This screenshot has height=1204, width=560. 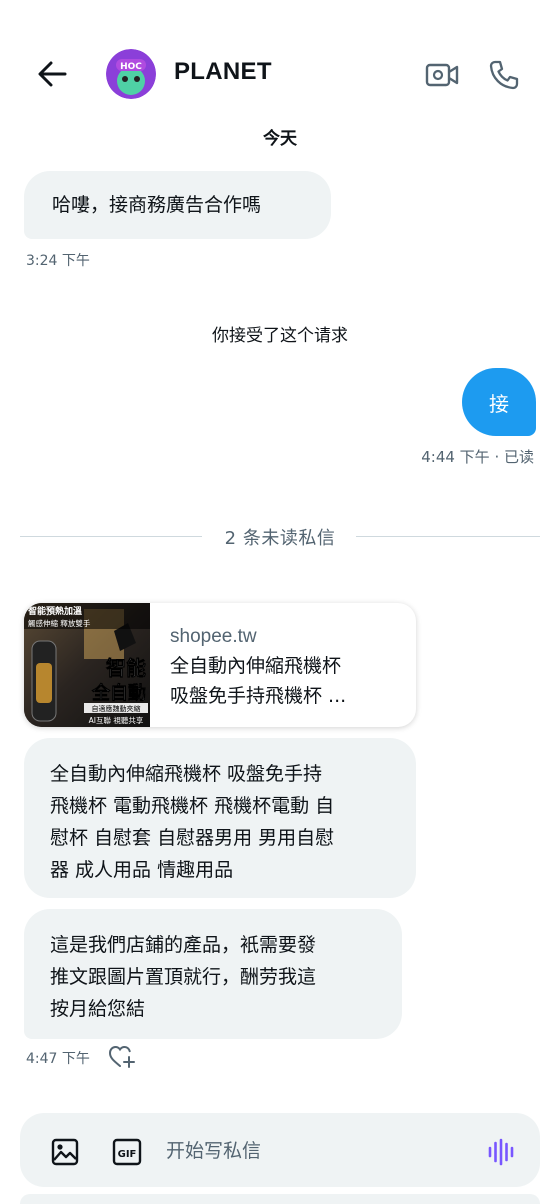 What do you see at coordinates (256, 666) in the screenshot?
I see `link-title-line1: 全自動內伸縮飛機杯` at bounding box center [256, 666].